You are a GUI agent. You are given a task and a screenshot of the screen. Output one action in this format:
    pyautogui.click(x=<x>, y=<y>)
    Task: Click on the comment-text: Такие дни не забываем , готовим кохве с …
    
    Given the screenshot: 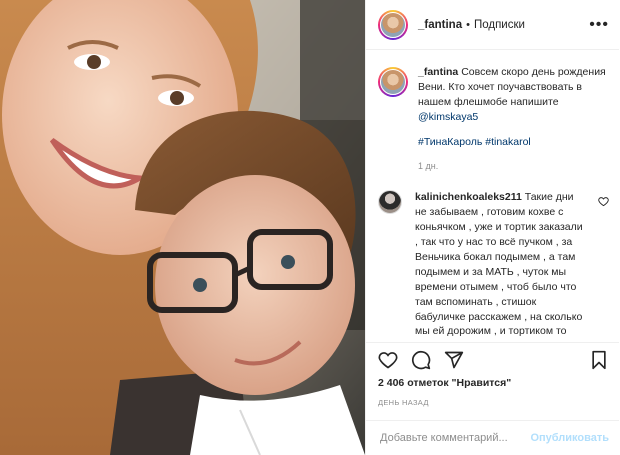 What is the action you would take?
    pyautogui.click(x=499, y=266)
    